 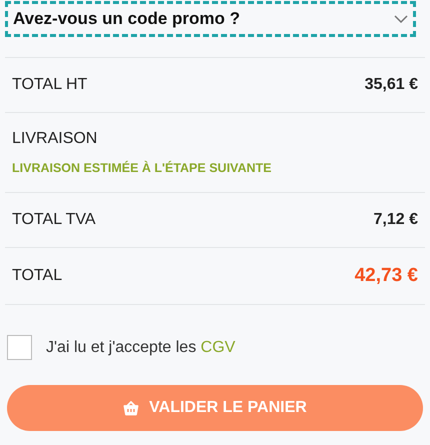 I want to click on delivery-note: LIVRAISON ESTIMÉE À L'ÉTAPE SUIVANTE, so click(x=142, y=169).